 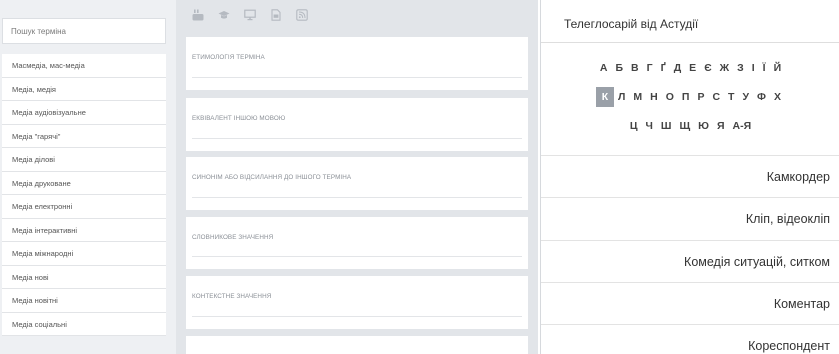 What do you see at coordinates (764, 68) in the screenshot?
I see `alphabet-letter: Ї` at bounding box center [764, 68].